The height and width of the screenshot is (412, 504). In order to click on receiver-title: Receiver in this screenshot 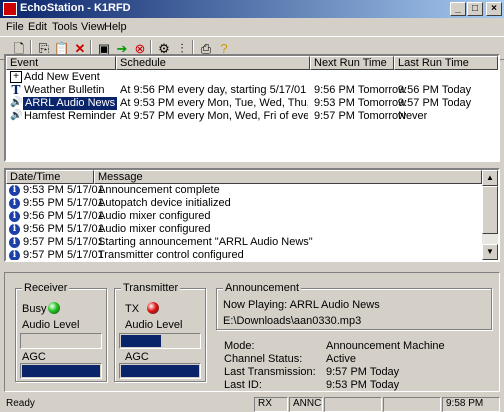, I will do `click(46, 288)`.